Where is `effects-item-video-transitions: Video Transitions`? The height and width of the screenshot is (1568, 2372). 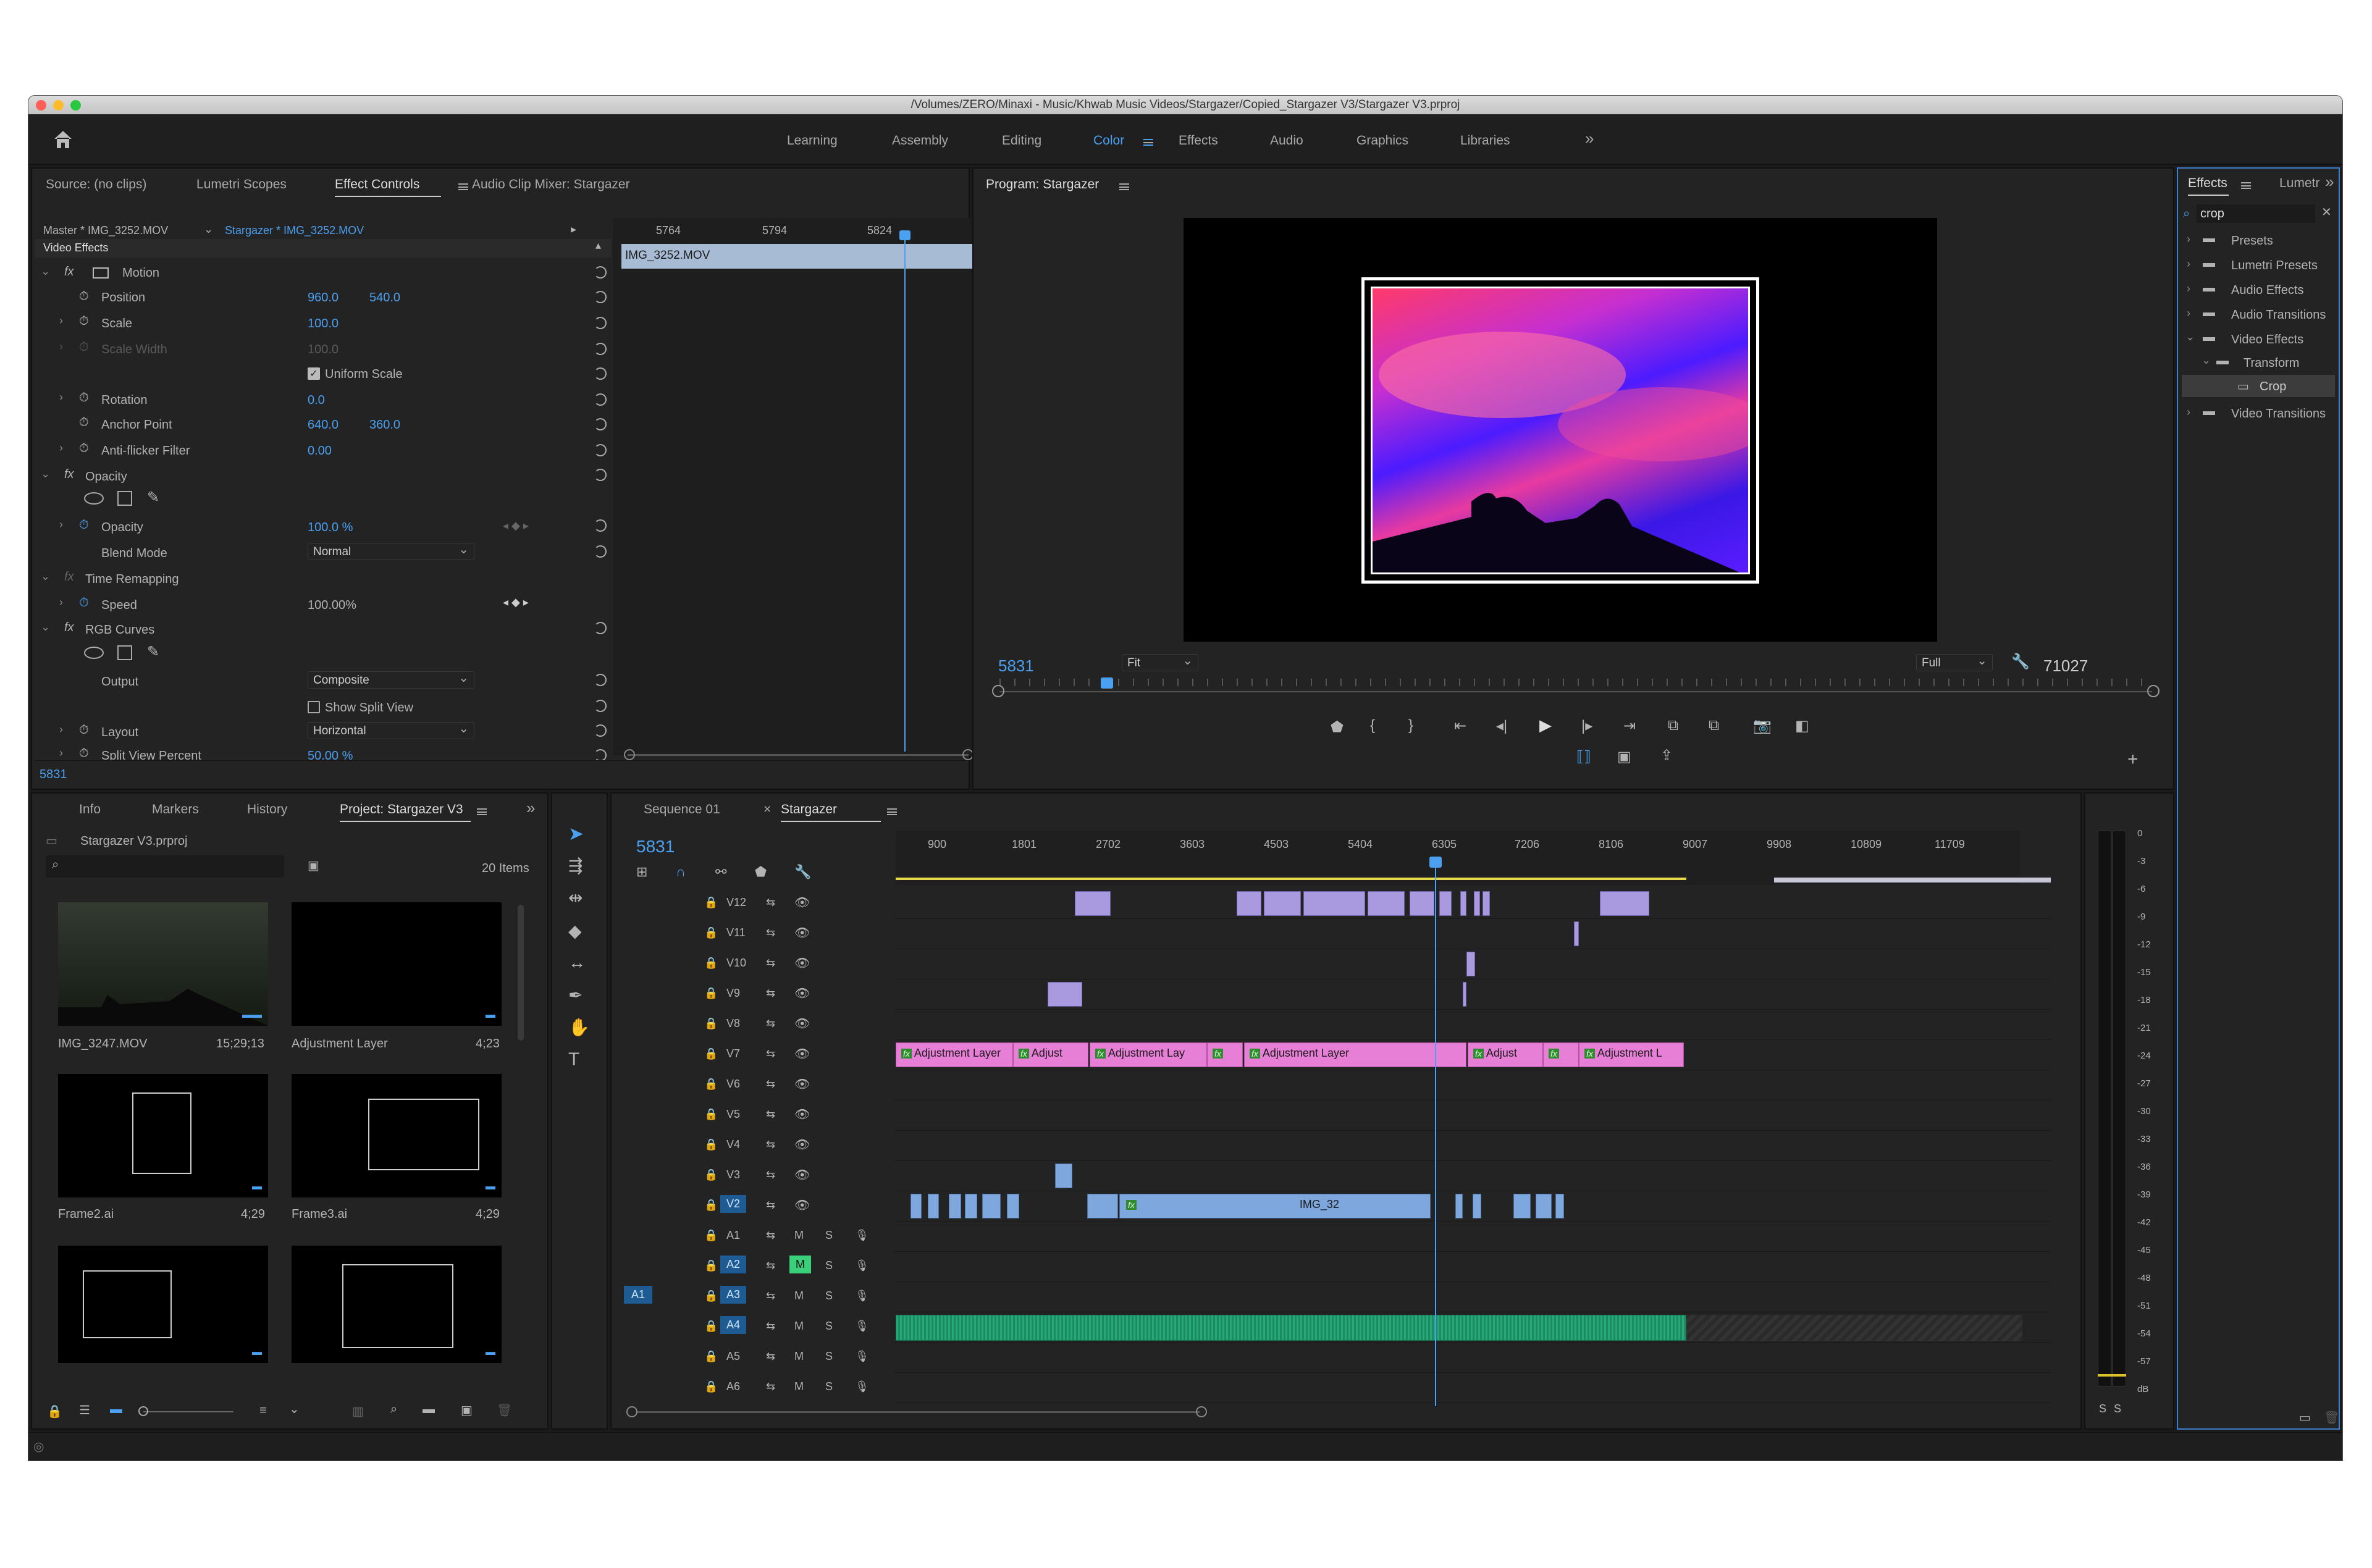
effects-item-video-transitions: Video Transitions is located at coordinates (2278, 414).